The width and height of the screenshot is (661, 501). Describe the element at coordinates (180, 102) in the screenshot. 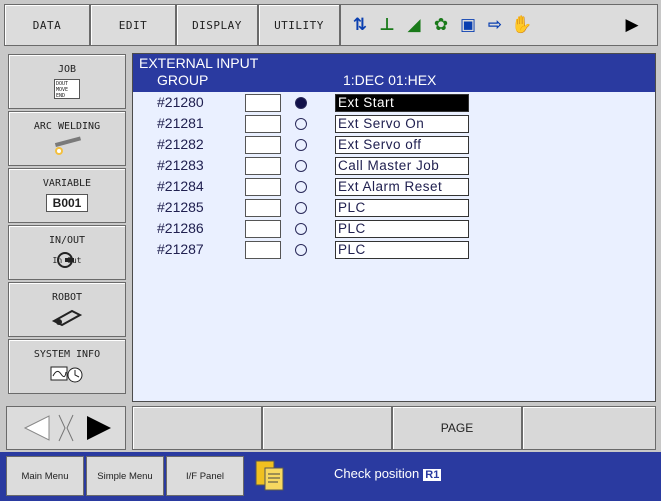

I see `signal-number: #21280` at that location.